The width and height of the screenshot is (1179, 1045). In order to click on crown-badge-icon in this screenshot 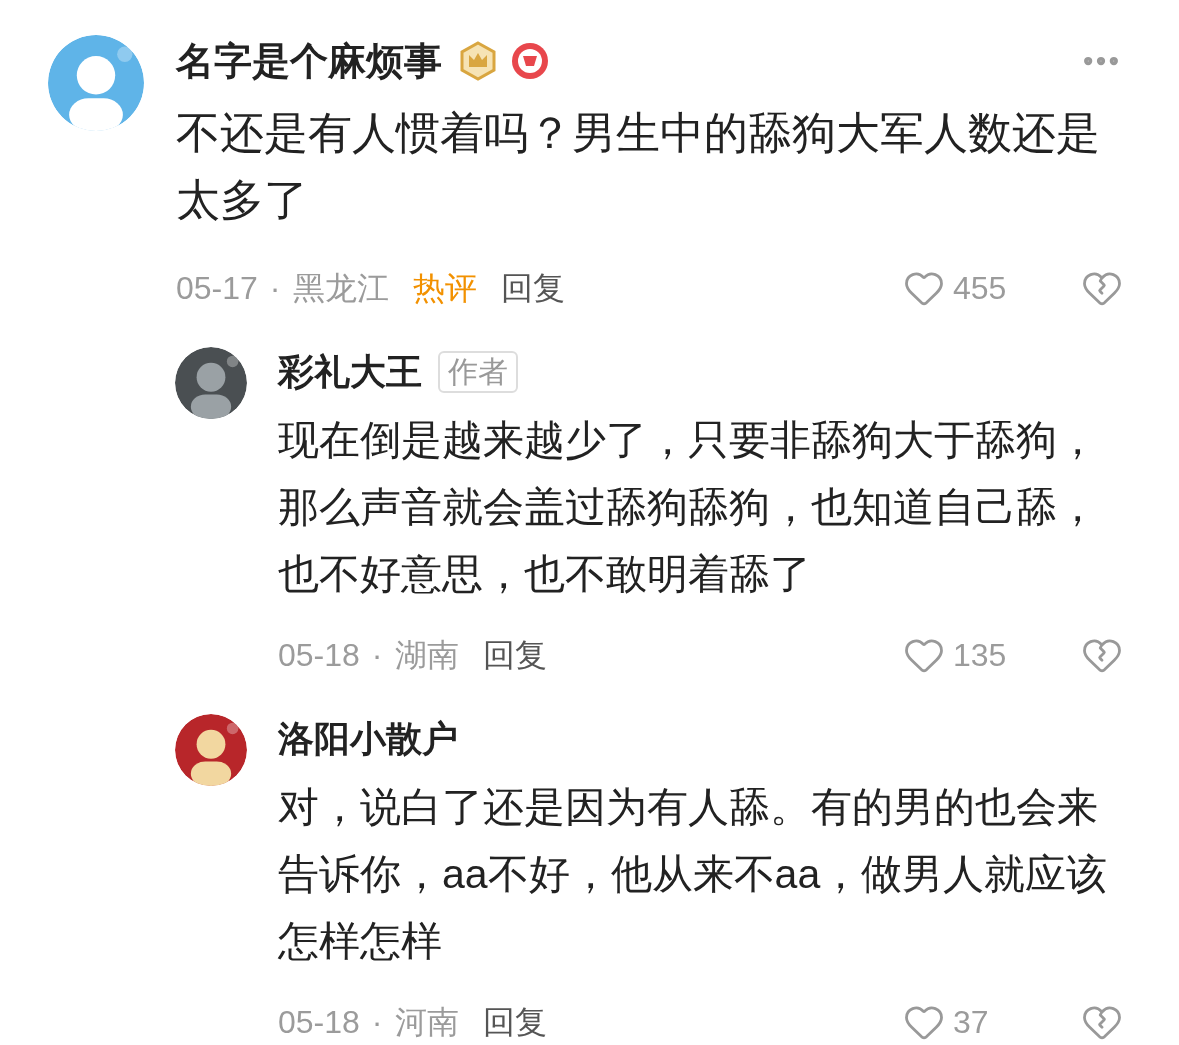, I will do `click(478, 61)`.